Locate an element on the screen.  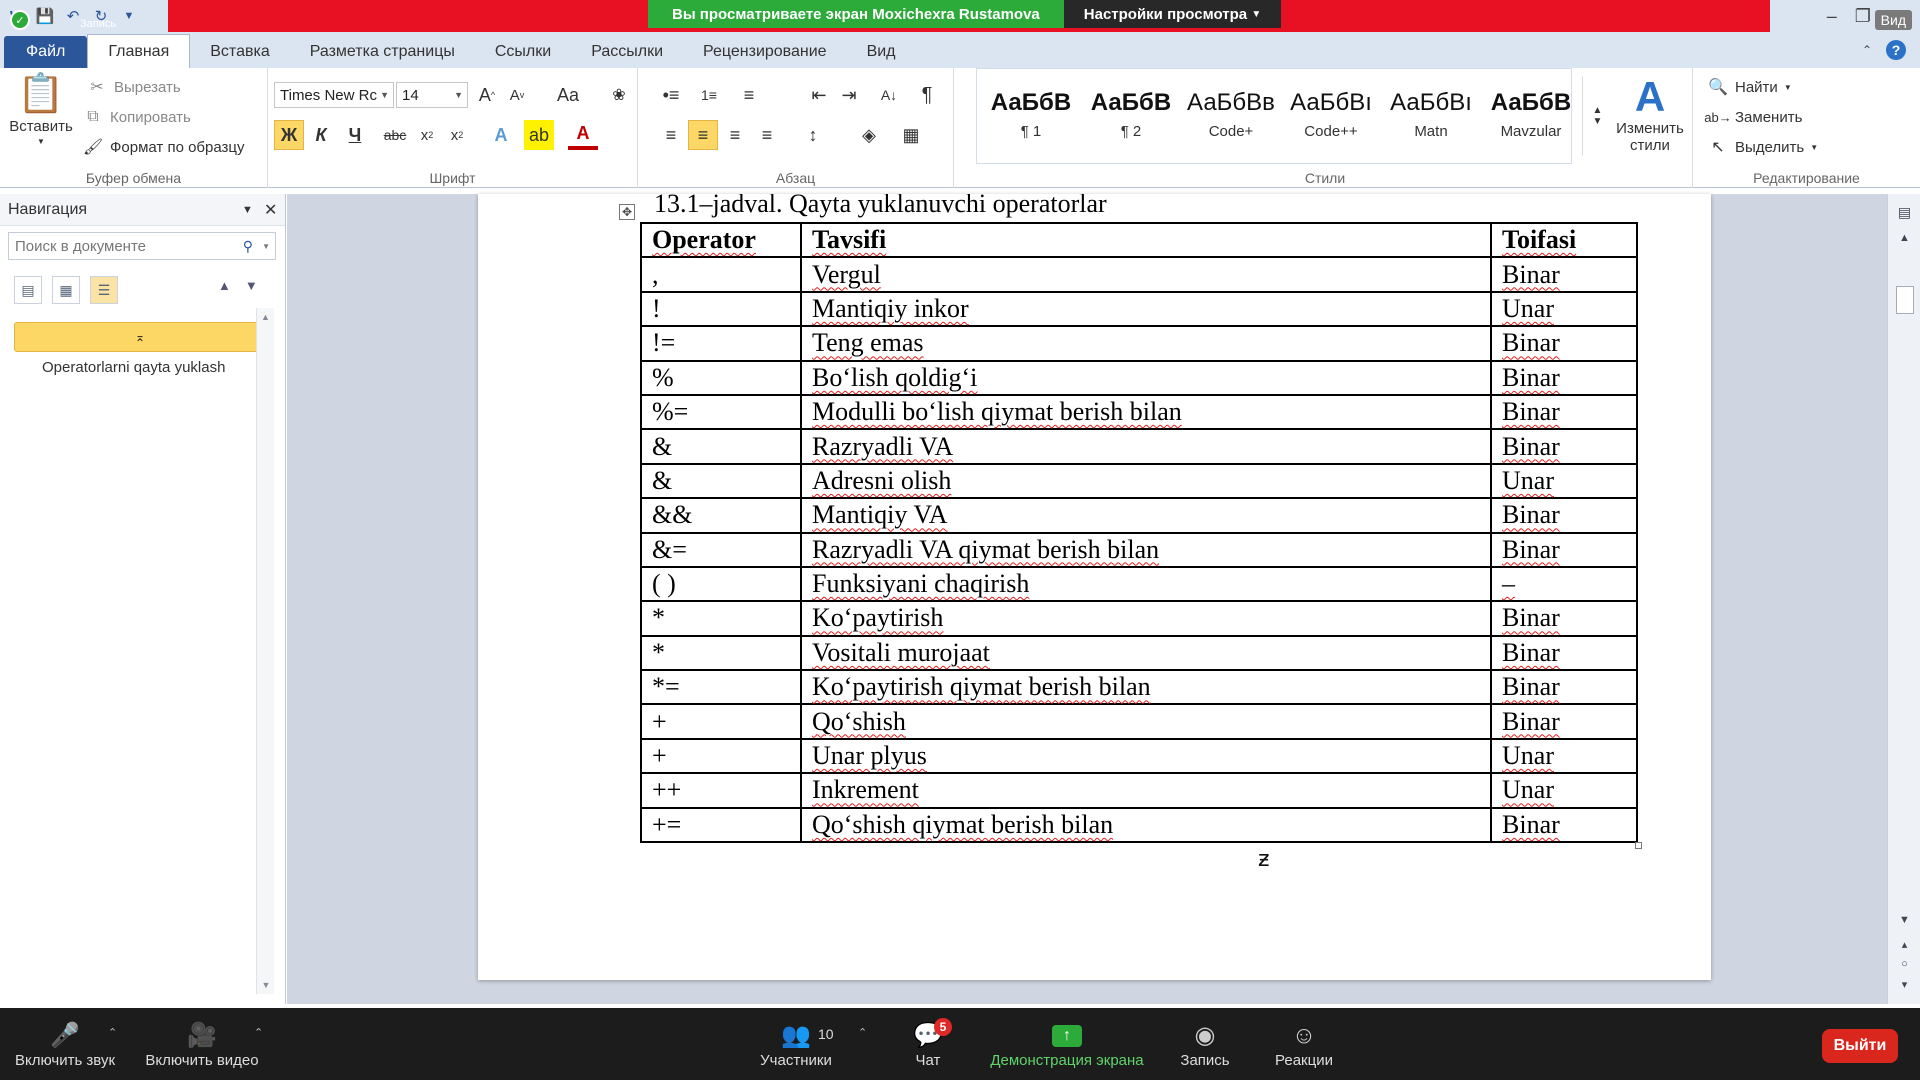
description-cell: Ko‘paytirish is located at coordinates (1146, 618).